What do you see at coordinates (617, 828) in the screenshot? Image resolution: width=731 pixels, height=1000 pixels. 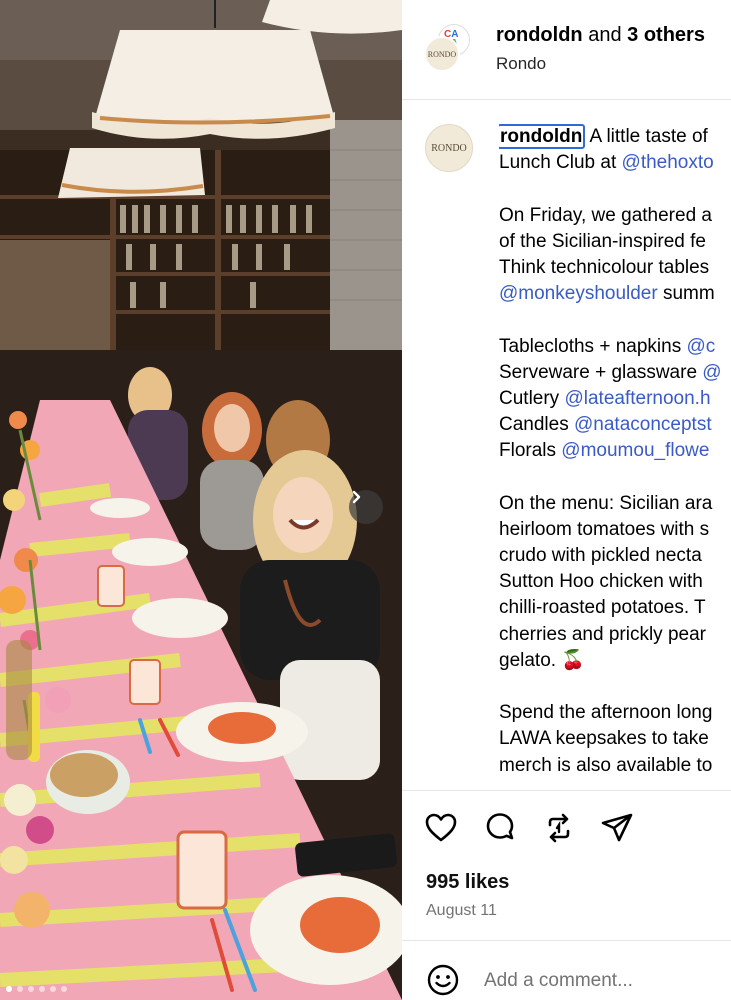 I see `send-icon` at bounding box center [617, 828].